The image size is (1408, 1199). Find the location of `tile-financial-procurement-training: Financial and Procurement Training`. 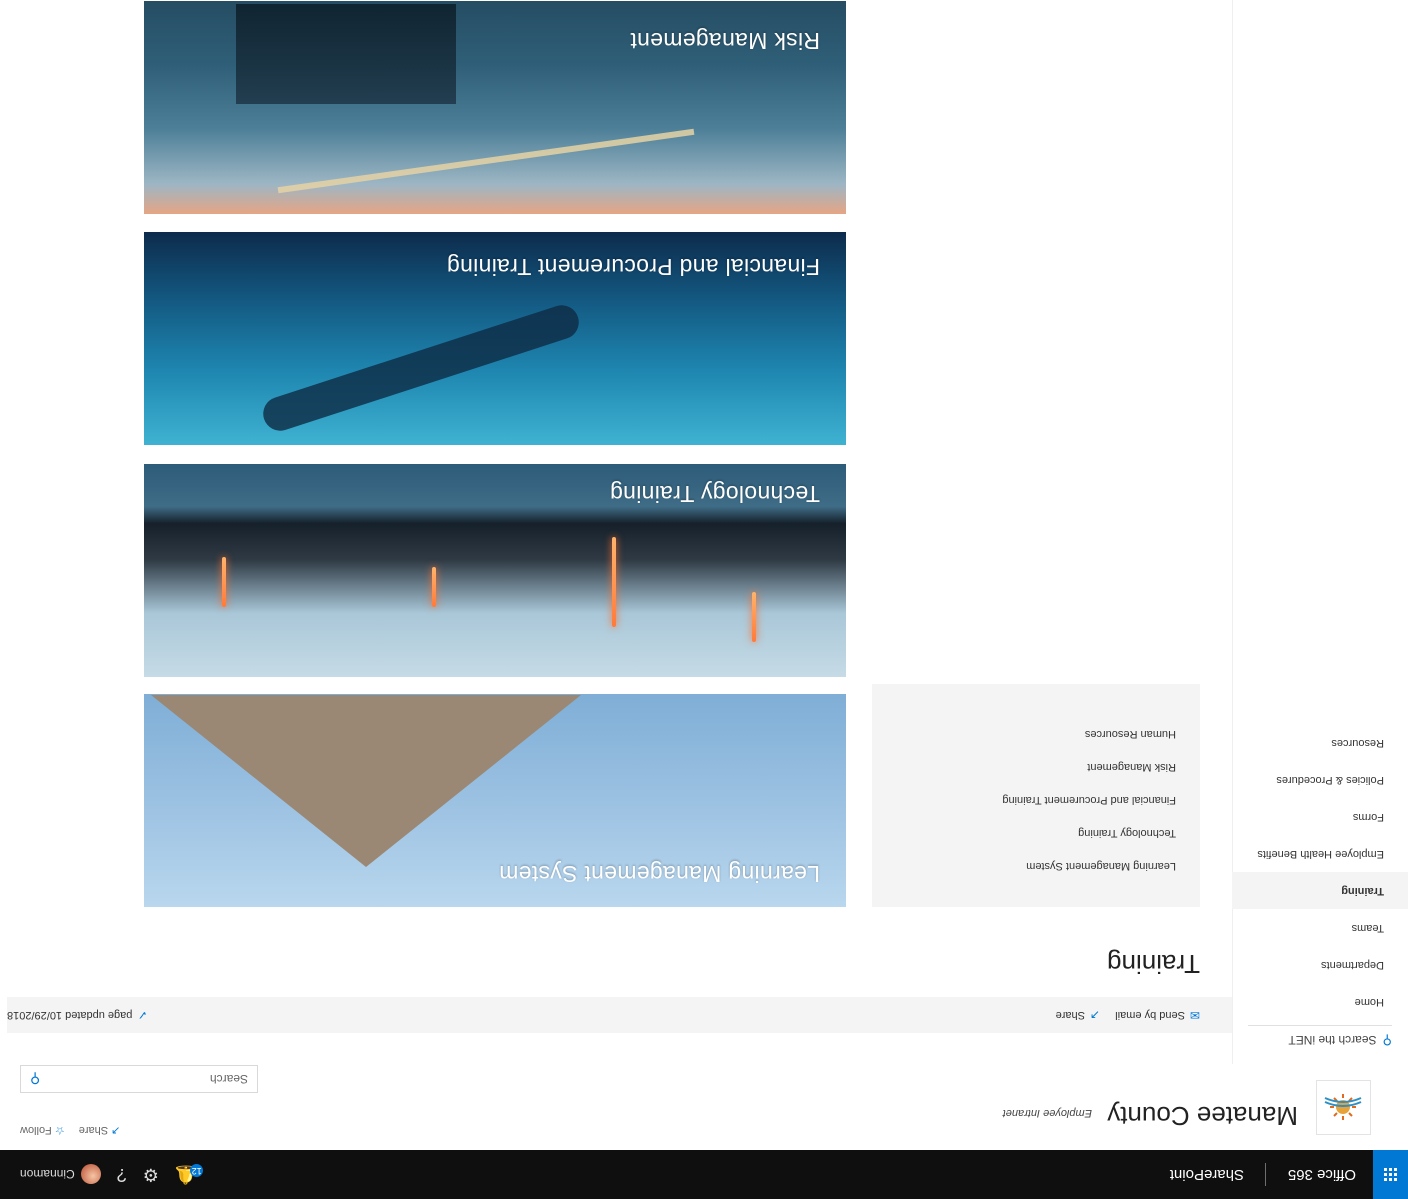

tile-financial-procurement-training: Financial and Procurement Training is located at coordinates (495, 338).